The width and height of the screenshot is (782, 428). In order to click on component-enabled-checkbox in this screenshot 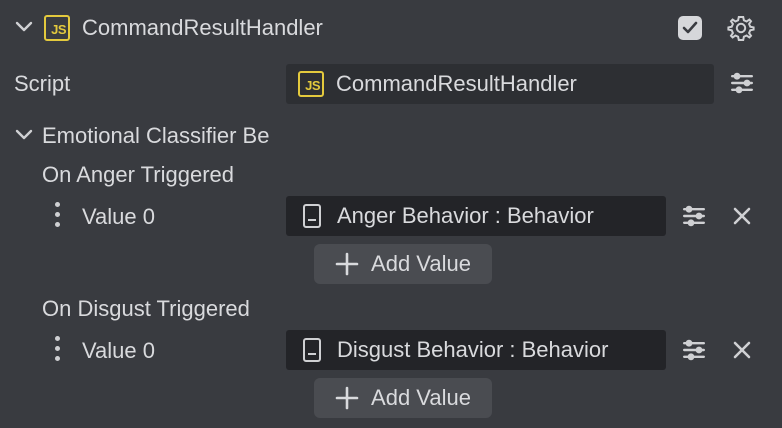, I will do `click(690, 28)`.